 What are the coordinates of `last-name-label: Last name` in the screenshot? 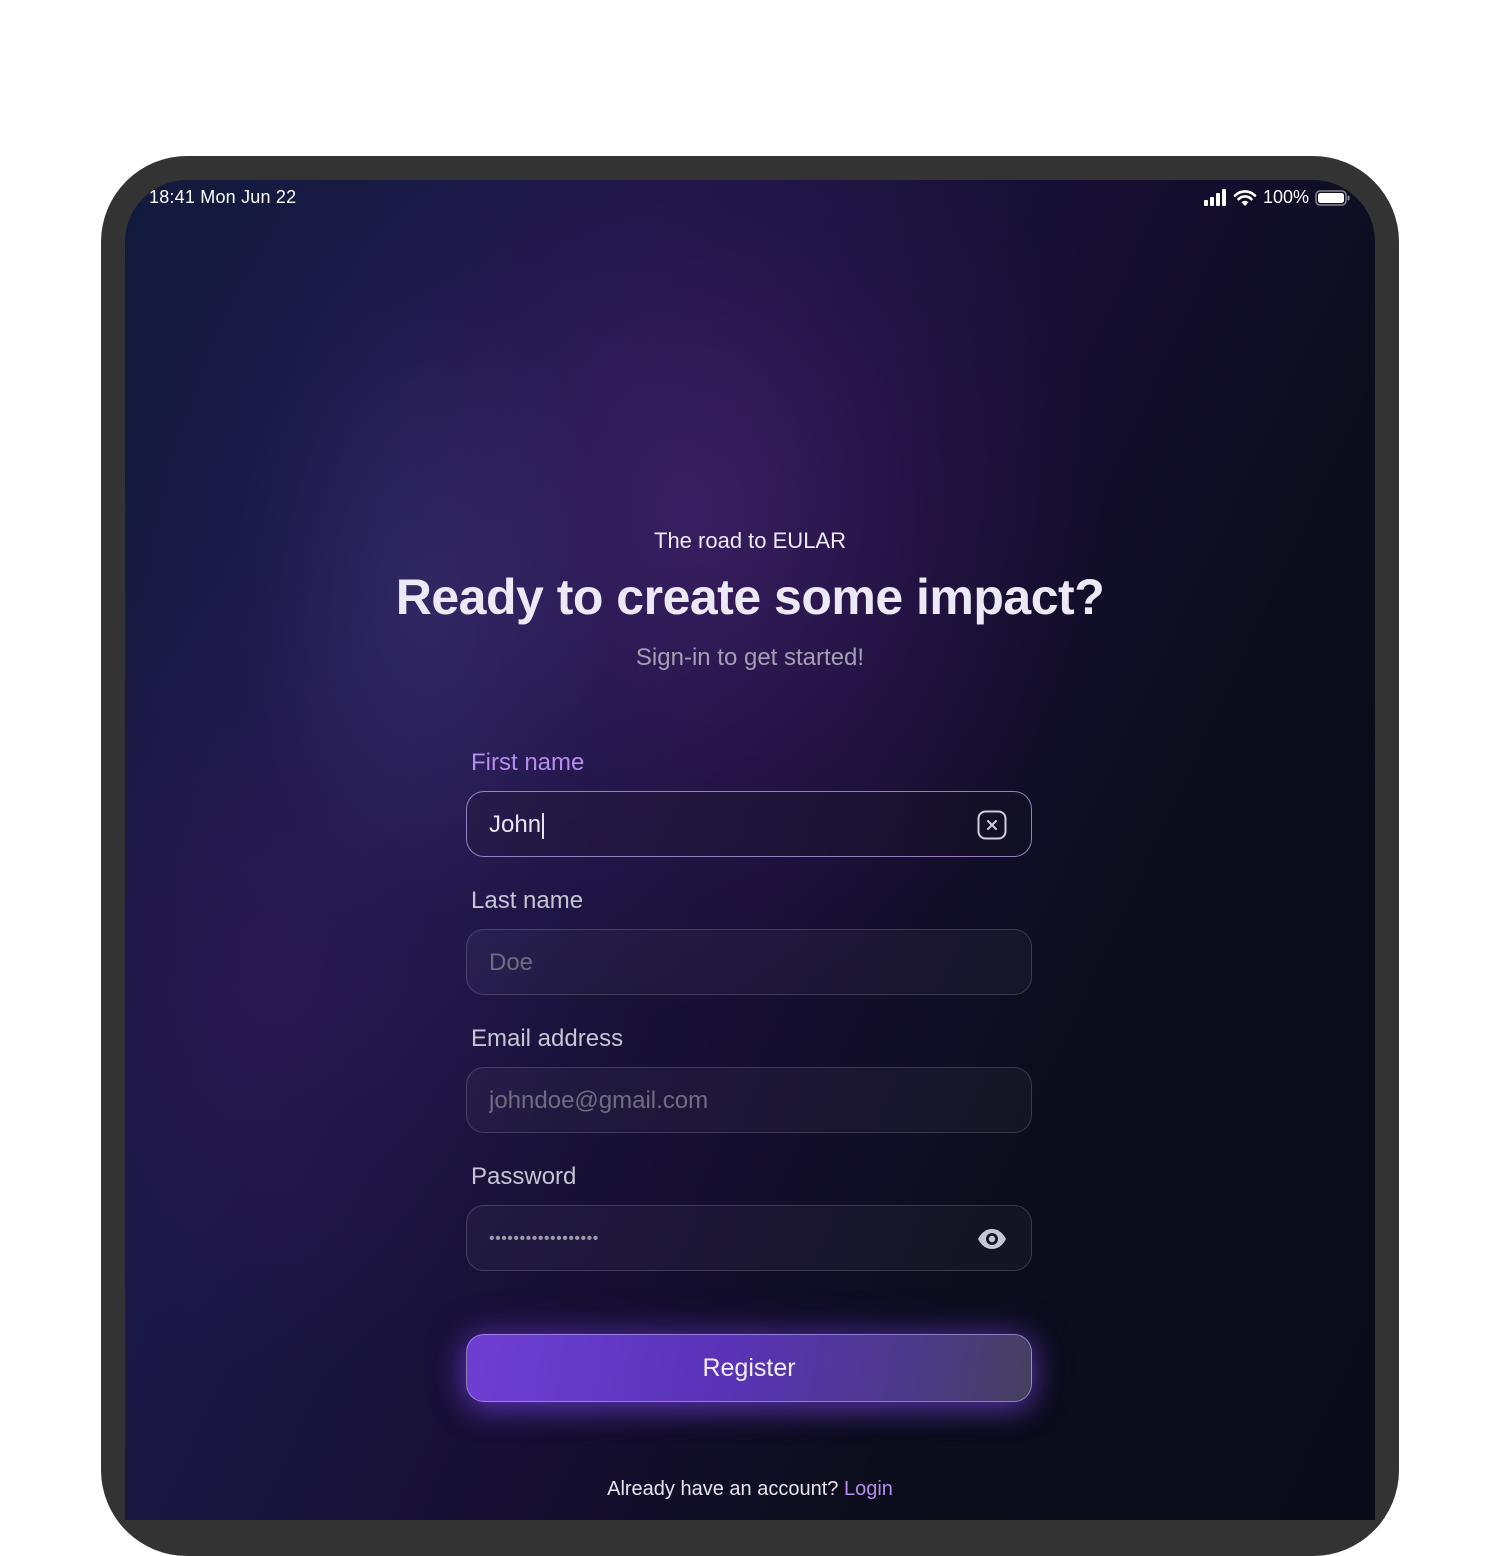 It's located at (527, 900).